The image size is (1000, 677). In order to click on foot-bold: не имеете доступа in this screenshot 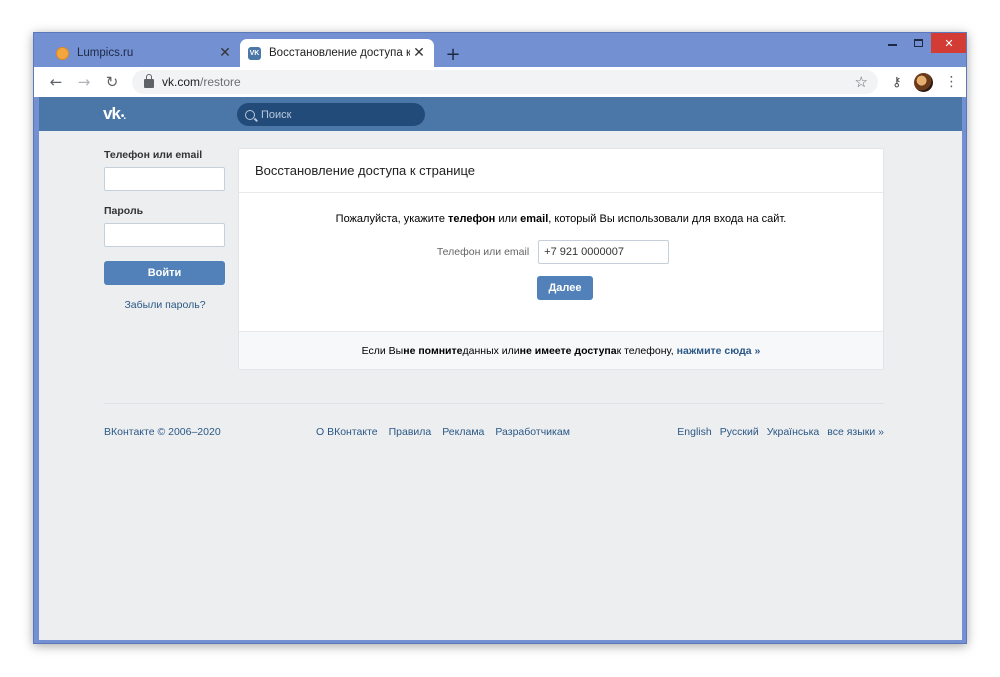, I will do `click(568, 350)`.